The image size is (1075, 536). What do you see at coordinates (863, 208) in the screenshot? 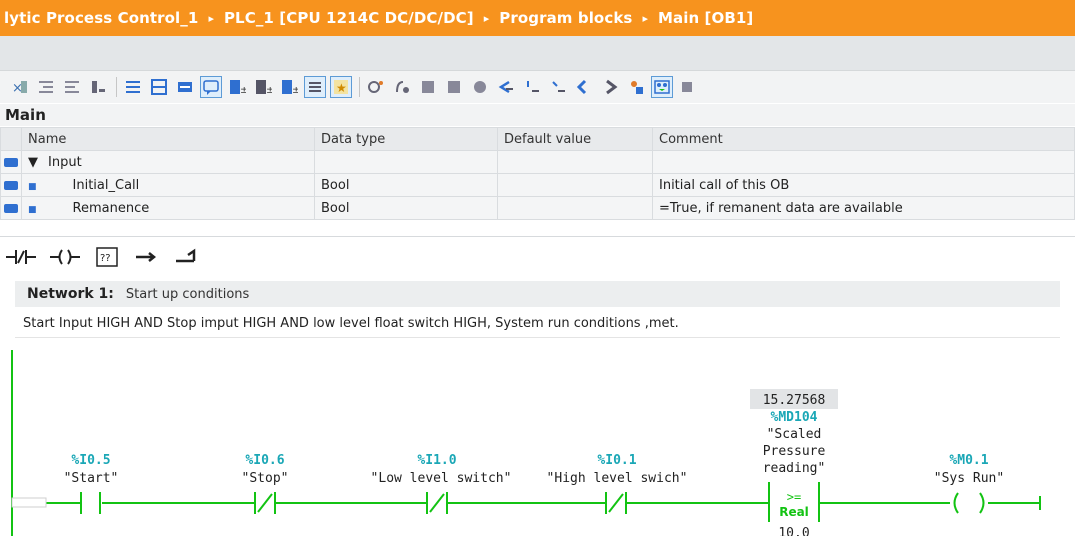
I see `table-cell: =True, if remanent data are available` at bounding box center [863, 208].